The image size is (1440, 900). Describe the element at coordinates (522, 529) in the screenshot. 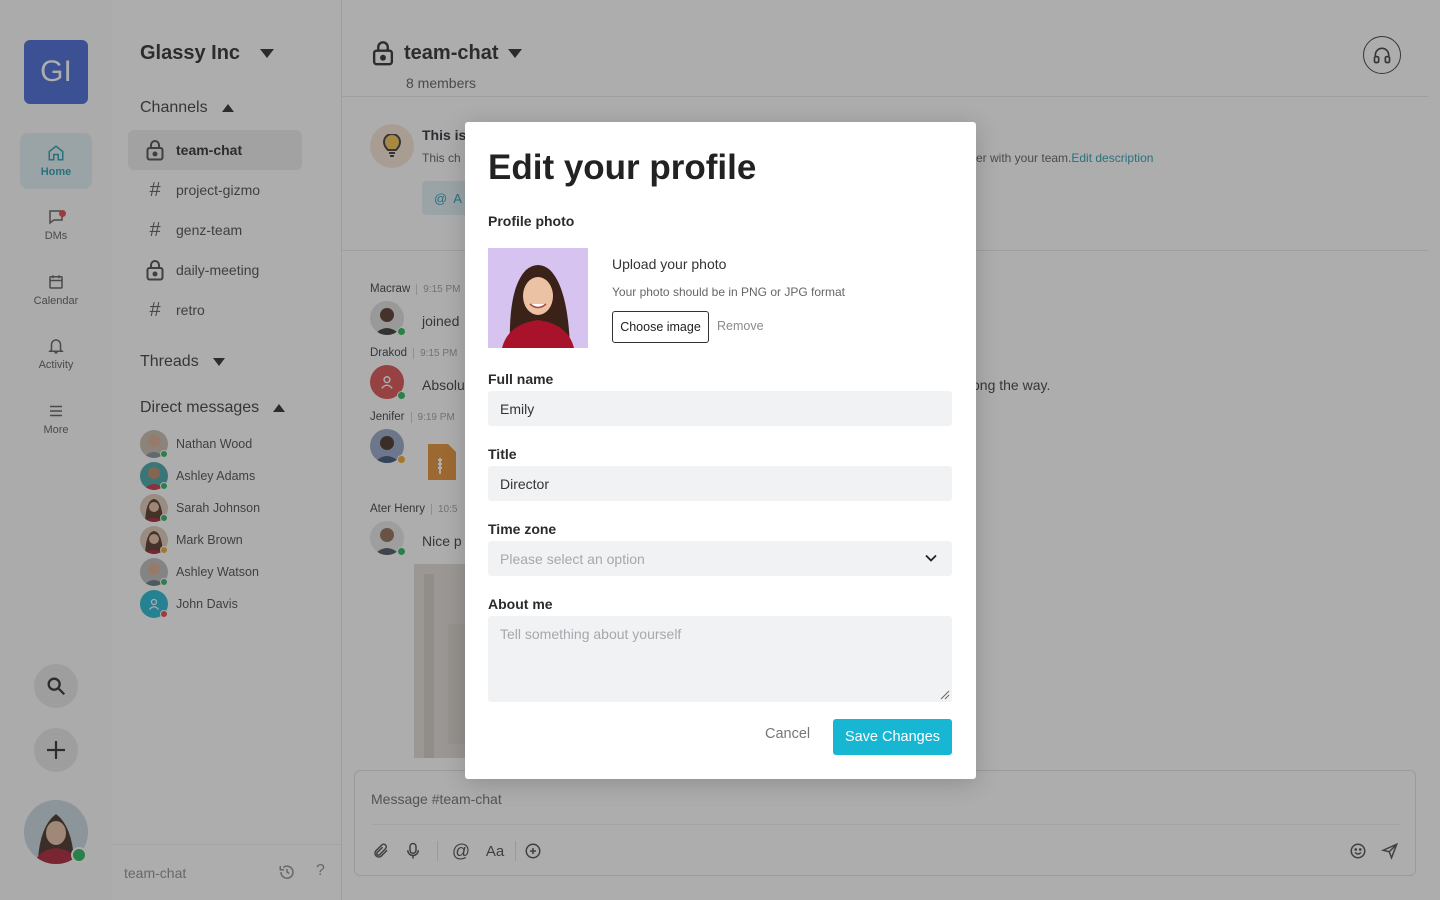

I see `timezone-label: Time zone` at that location.